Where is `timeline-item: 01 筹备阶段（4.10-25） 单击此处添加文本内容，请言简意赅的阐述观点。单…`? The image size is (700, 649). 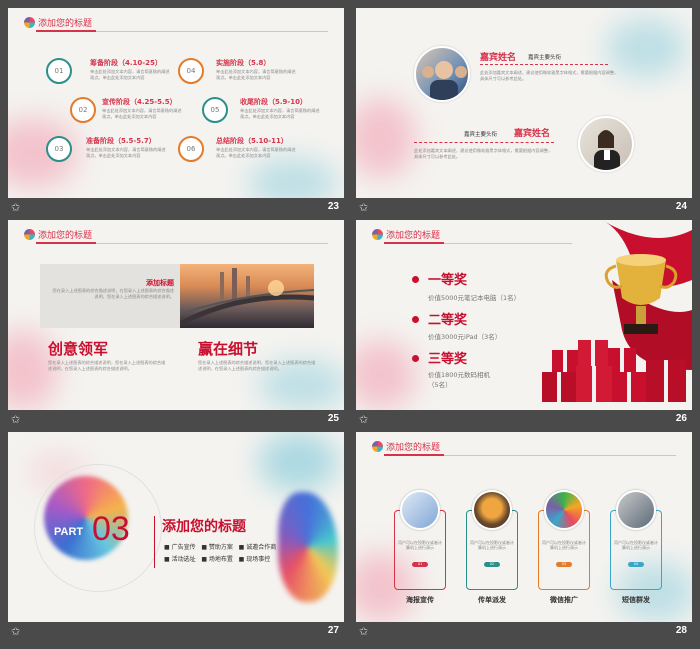 timeline-item: 01 筹备阶段（4.10-25） 单击此处添加文本内容，请言简意赅的阐述观点。单… is located at coordinates (116, 76).